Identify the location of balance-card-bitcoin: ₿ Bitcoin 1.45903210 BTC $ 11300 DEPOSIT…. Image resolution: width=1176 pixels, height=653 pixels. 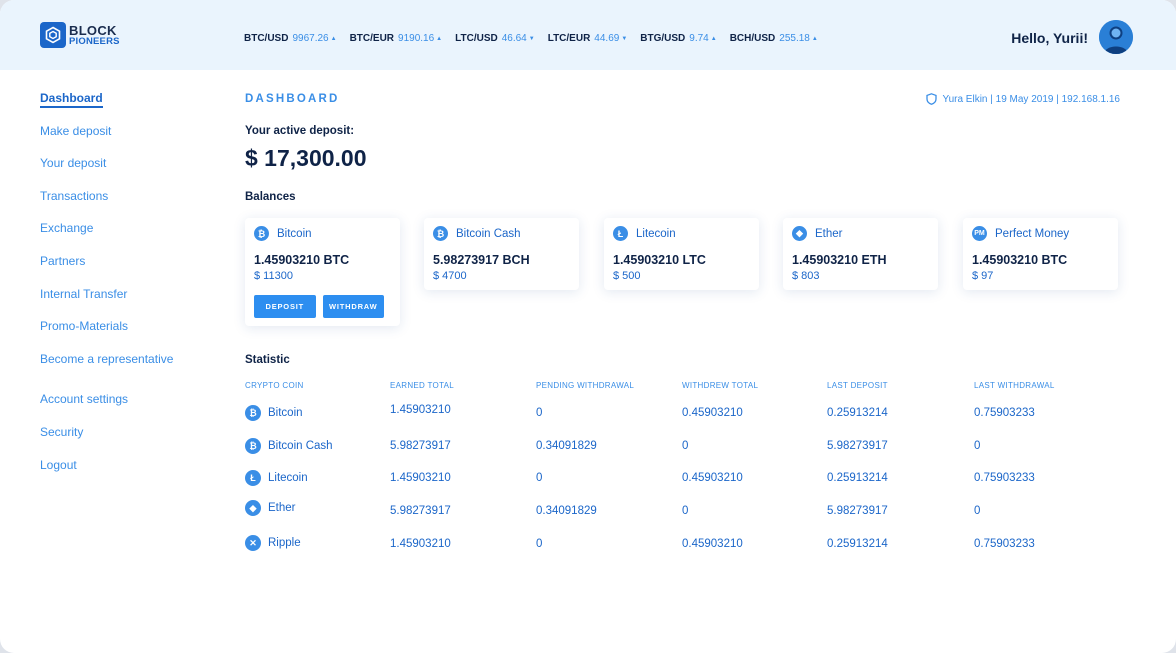
(322, 272).